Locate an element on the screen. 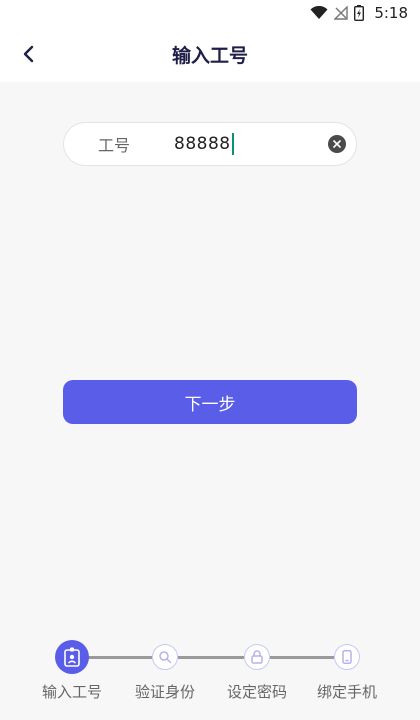 Image resolution: width=420 pixels, height=720 pixels. clear-button is located at coordinates (337, 144).